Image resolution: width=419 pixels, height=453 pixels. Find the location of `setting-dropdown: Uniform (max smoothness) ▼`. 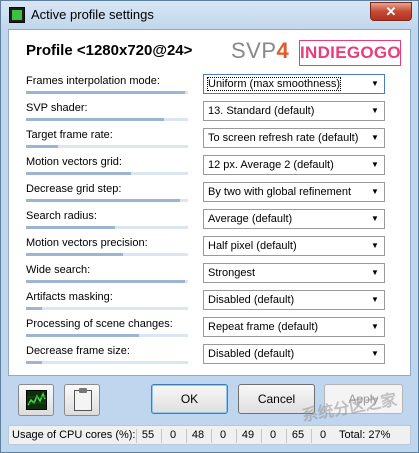

setting-dropdown: Uniform (max smoothness) ▼ is located at coordinates (294, 84).